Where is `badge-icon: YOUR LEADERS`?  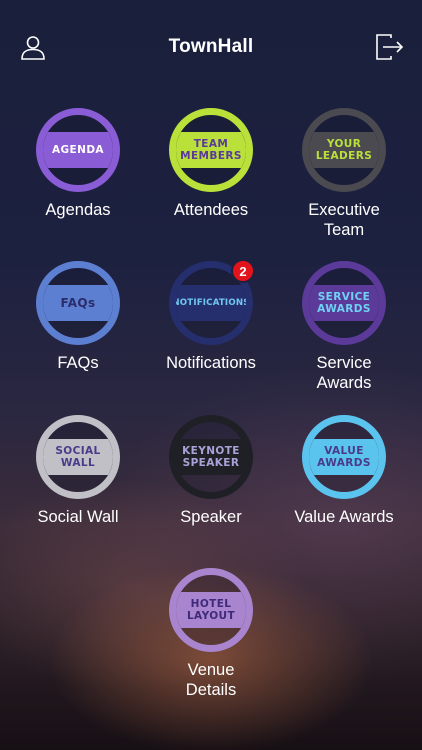
badge-icon: YOUR LEADERS is located at coordinates (344, 150).